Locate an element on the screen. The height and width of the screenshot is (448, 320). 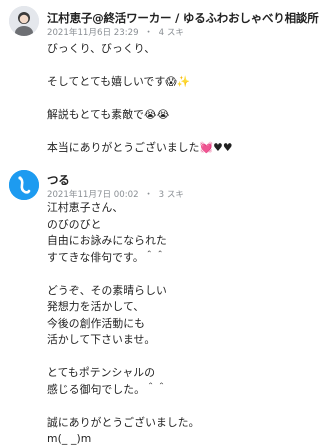
comment-line: とてもポテンシャルの is located at coordinates (101, 372).